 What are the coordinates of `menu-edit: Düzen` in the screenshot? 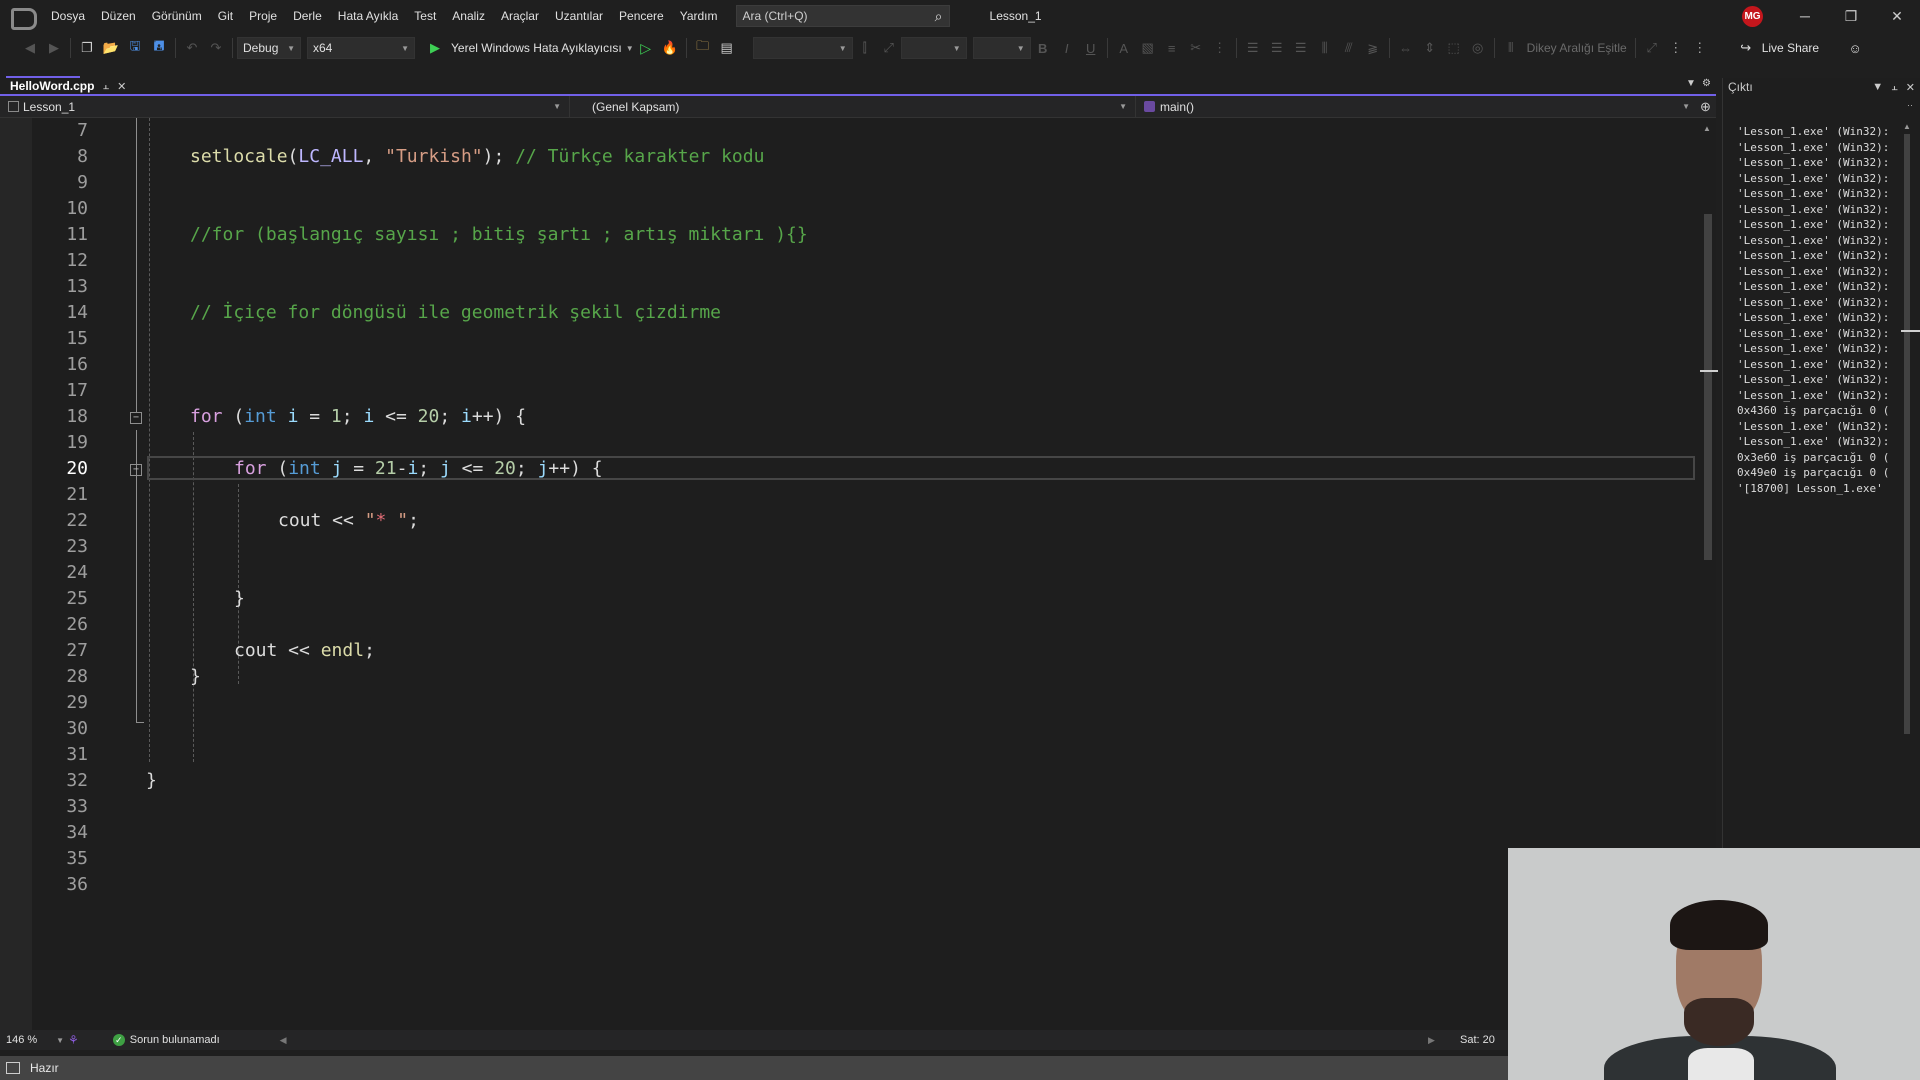 It's located at (118, 16).